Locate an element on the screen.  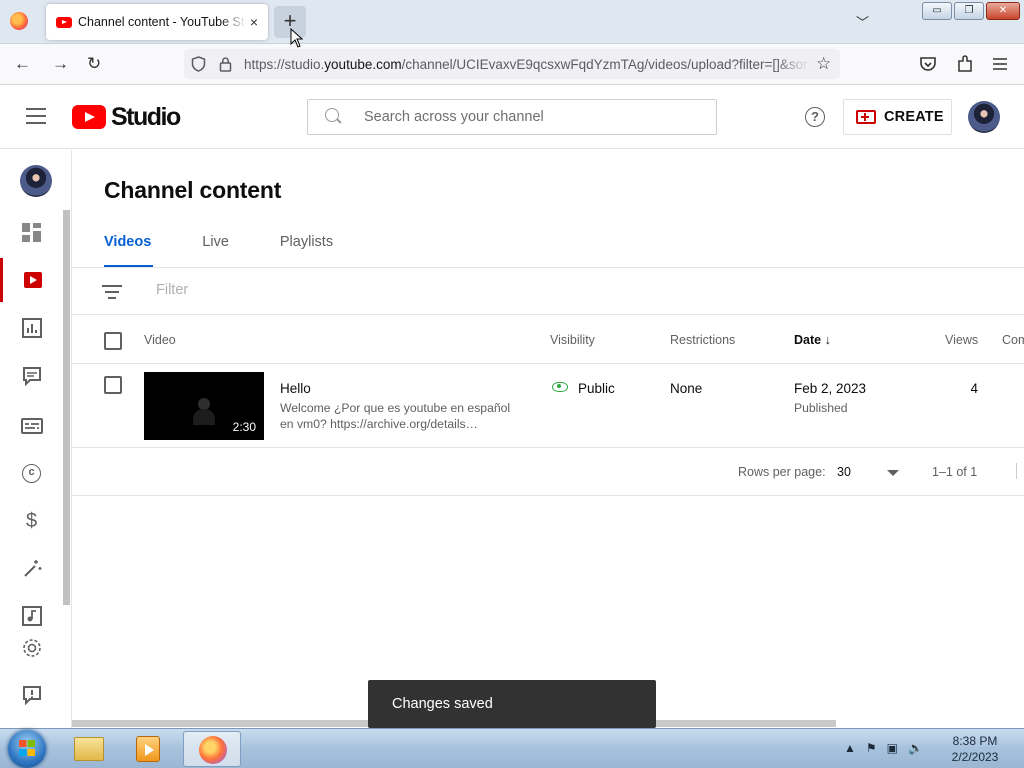
firefox-taskbar-icon is located at coordinates (213, 750).